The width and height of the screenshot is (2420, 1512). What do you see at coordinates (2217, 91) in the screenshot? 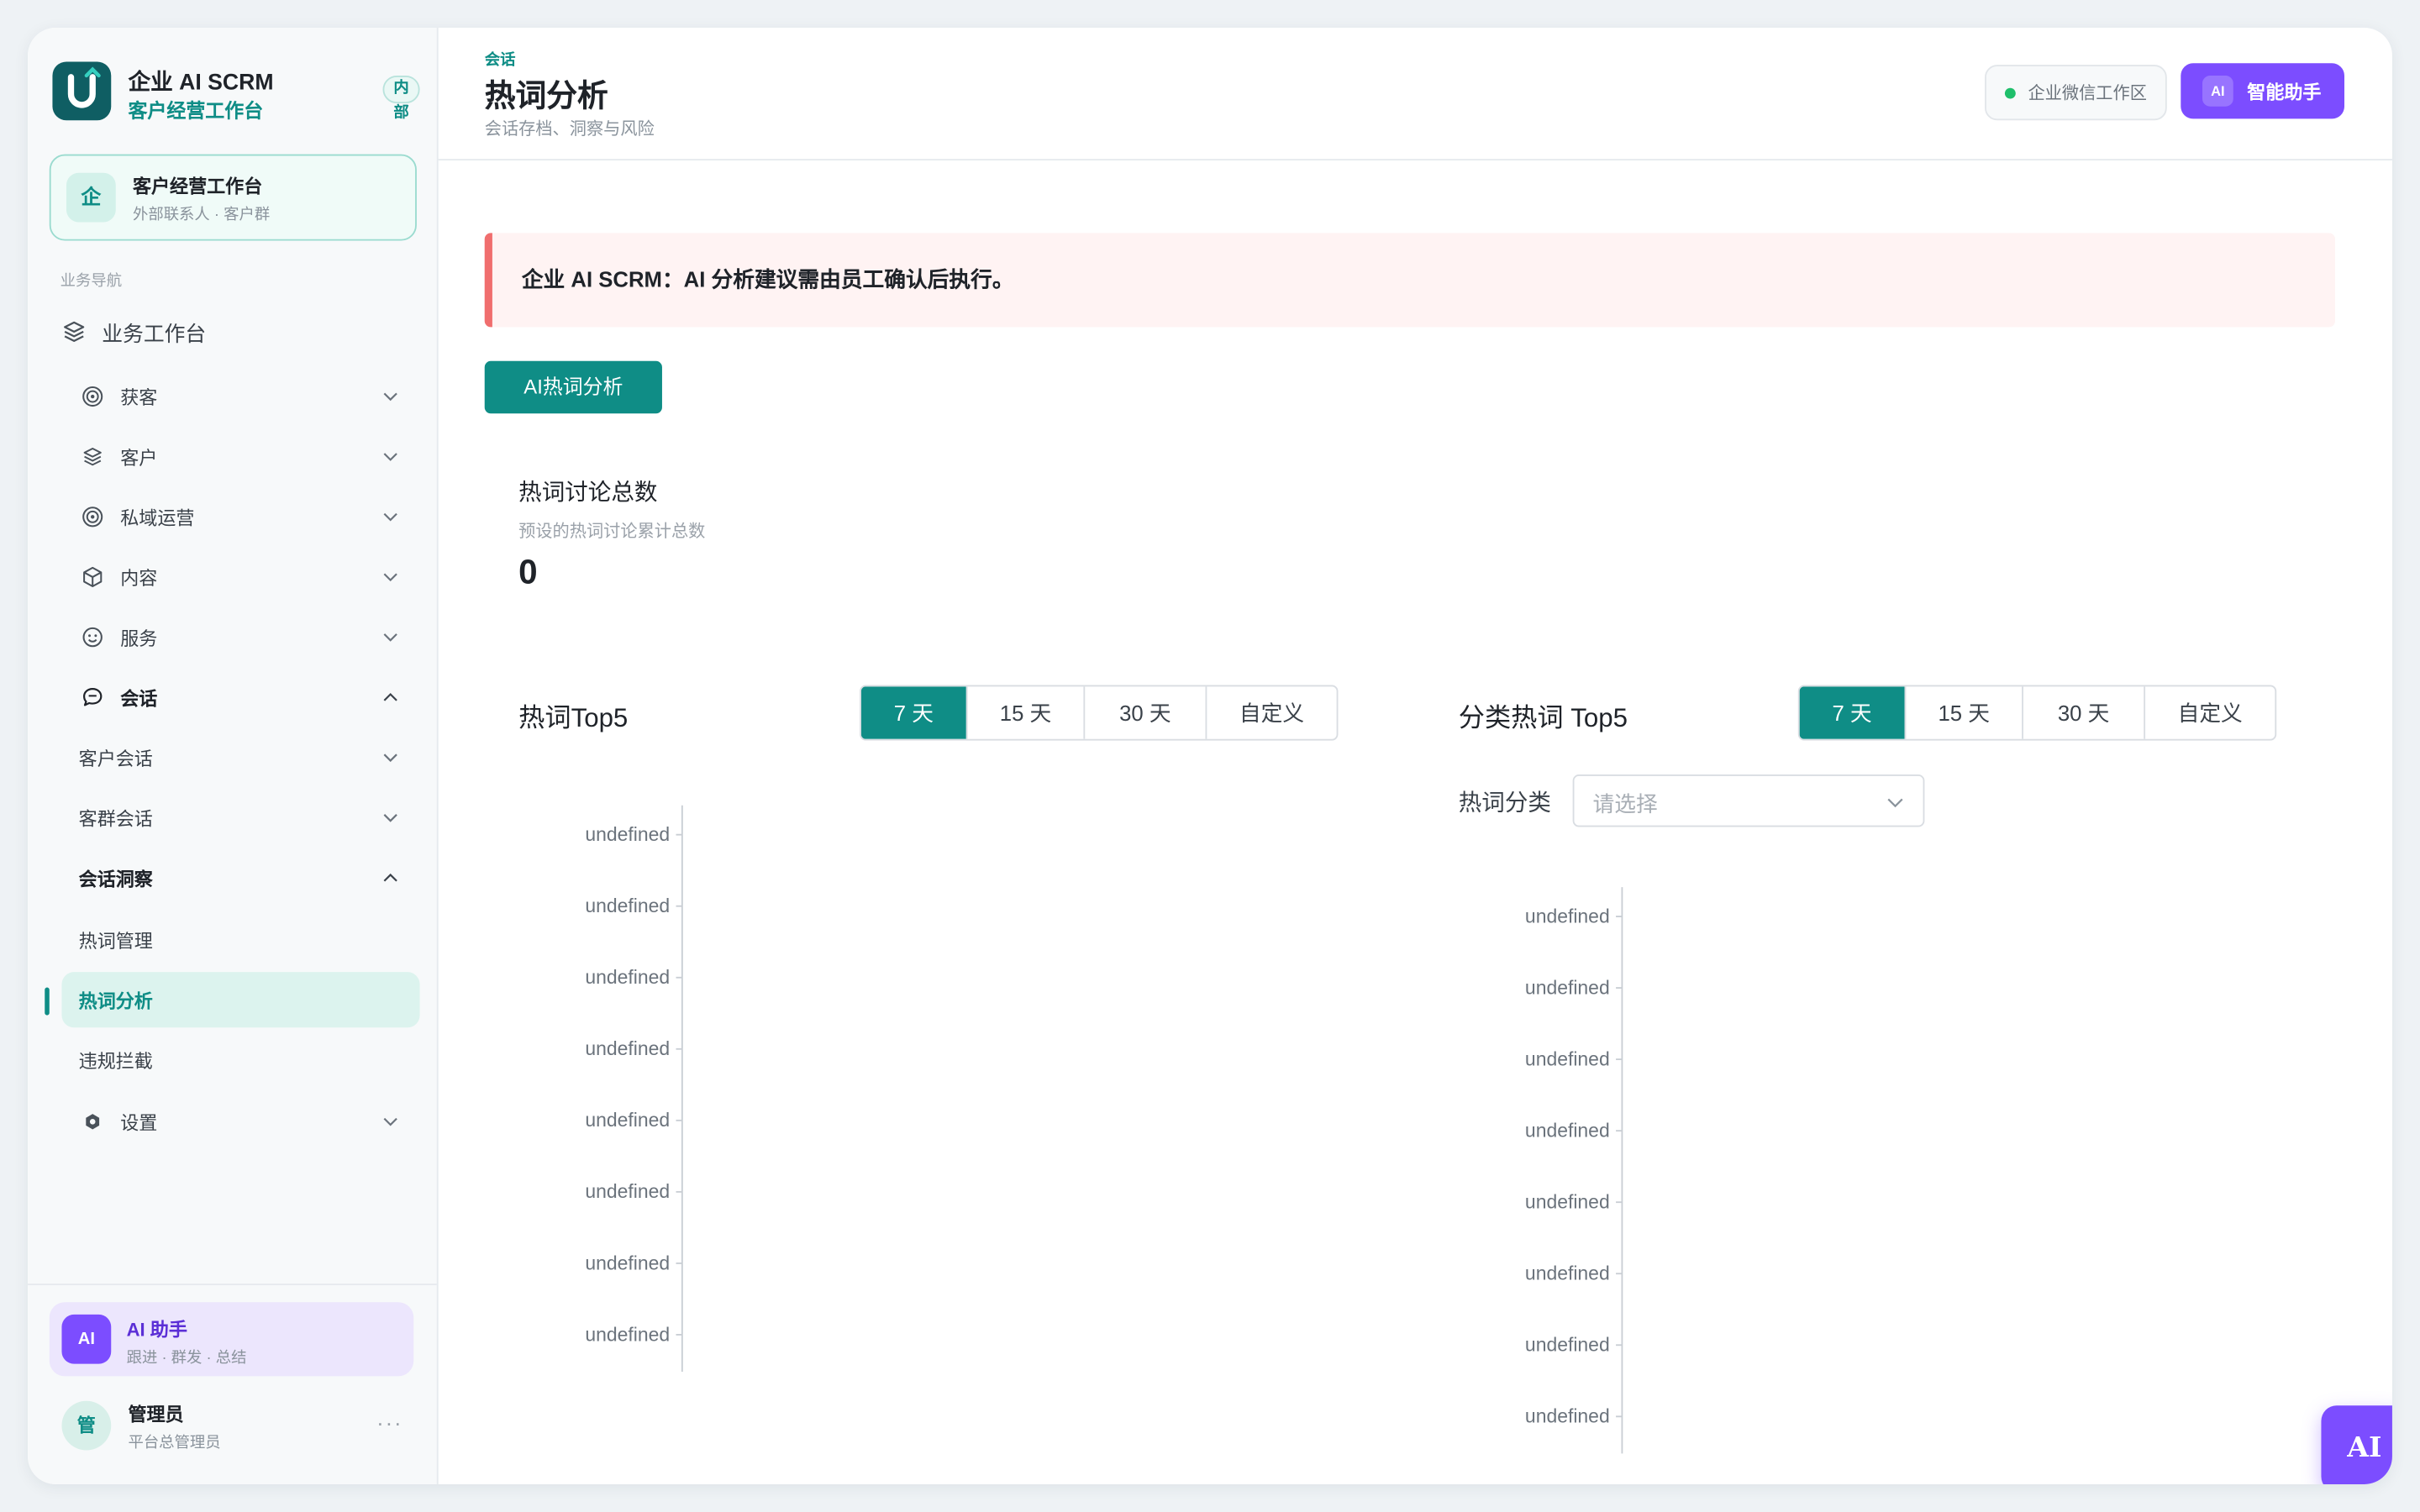
I see `ai-icon: AI` at bounding box center [2217, 91].